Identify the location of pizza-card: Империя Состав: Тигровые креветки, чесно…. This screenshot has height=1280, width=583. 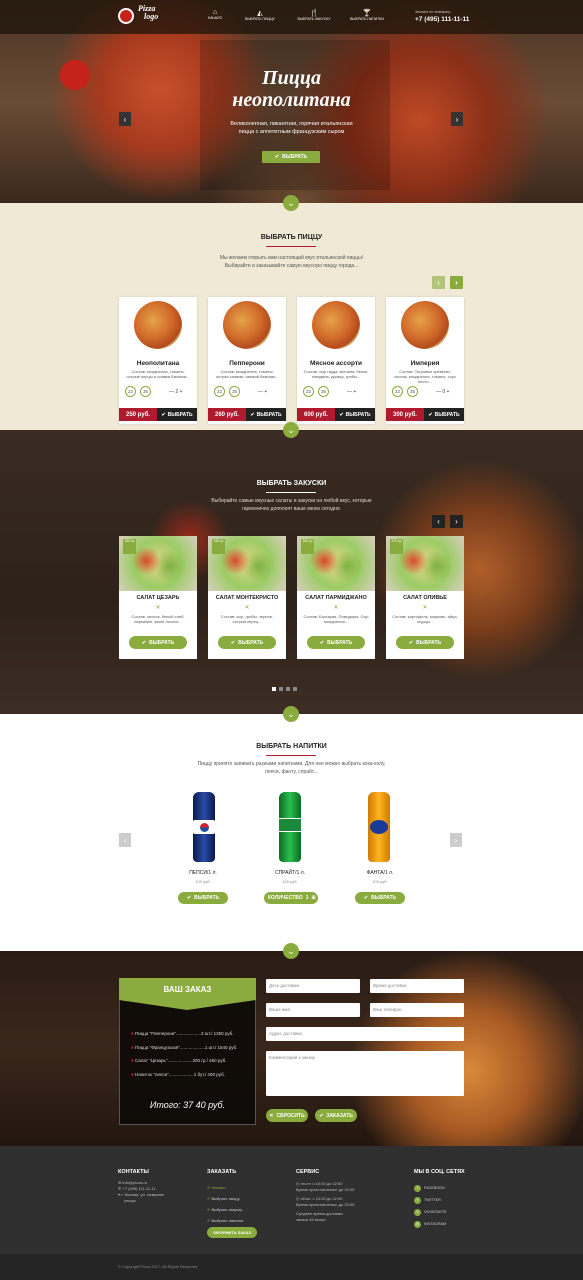
(425, 360).